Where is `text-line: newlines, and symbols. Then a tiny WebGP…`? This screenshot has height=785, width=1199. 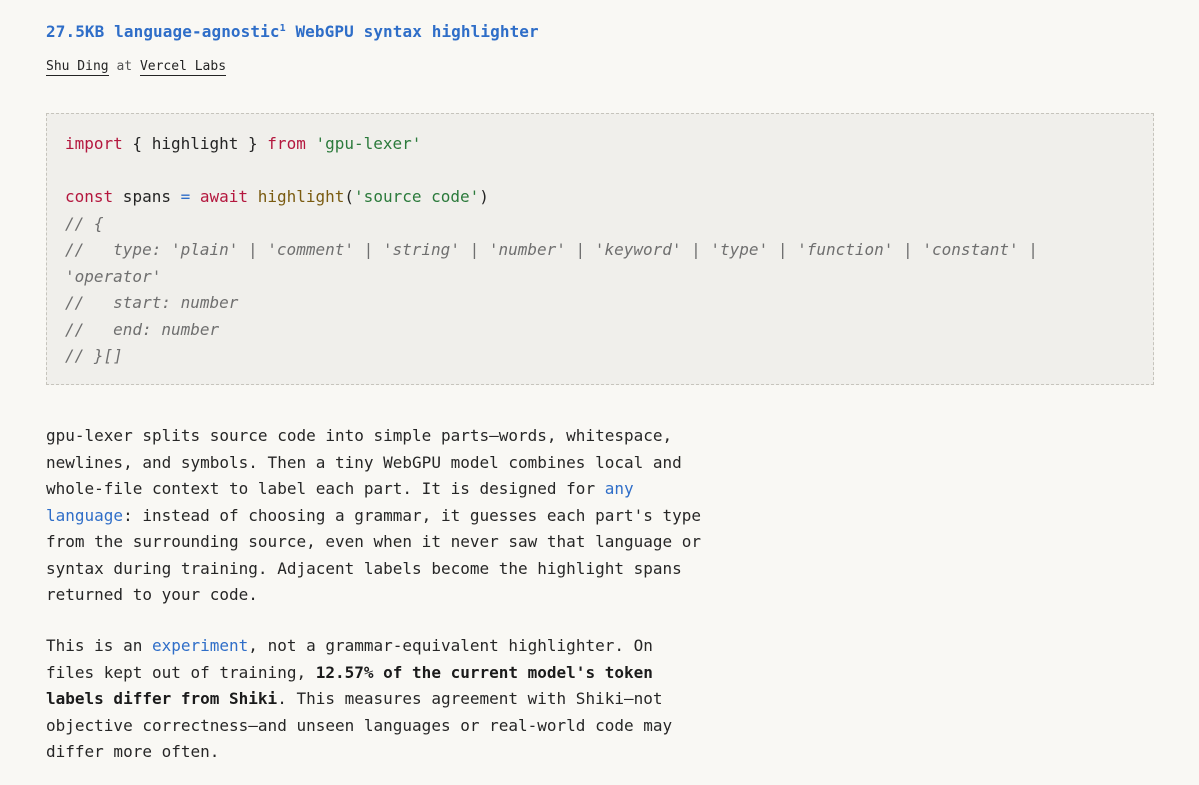 text-line: newlines, and symbols. Then a tiny WebGP… is located at coordinates (364, 462).